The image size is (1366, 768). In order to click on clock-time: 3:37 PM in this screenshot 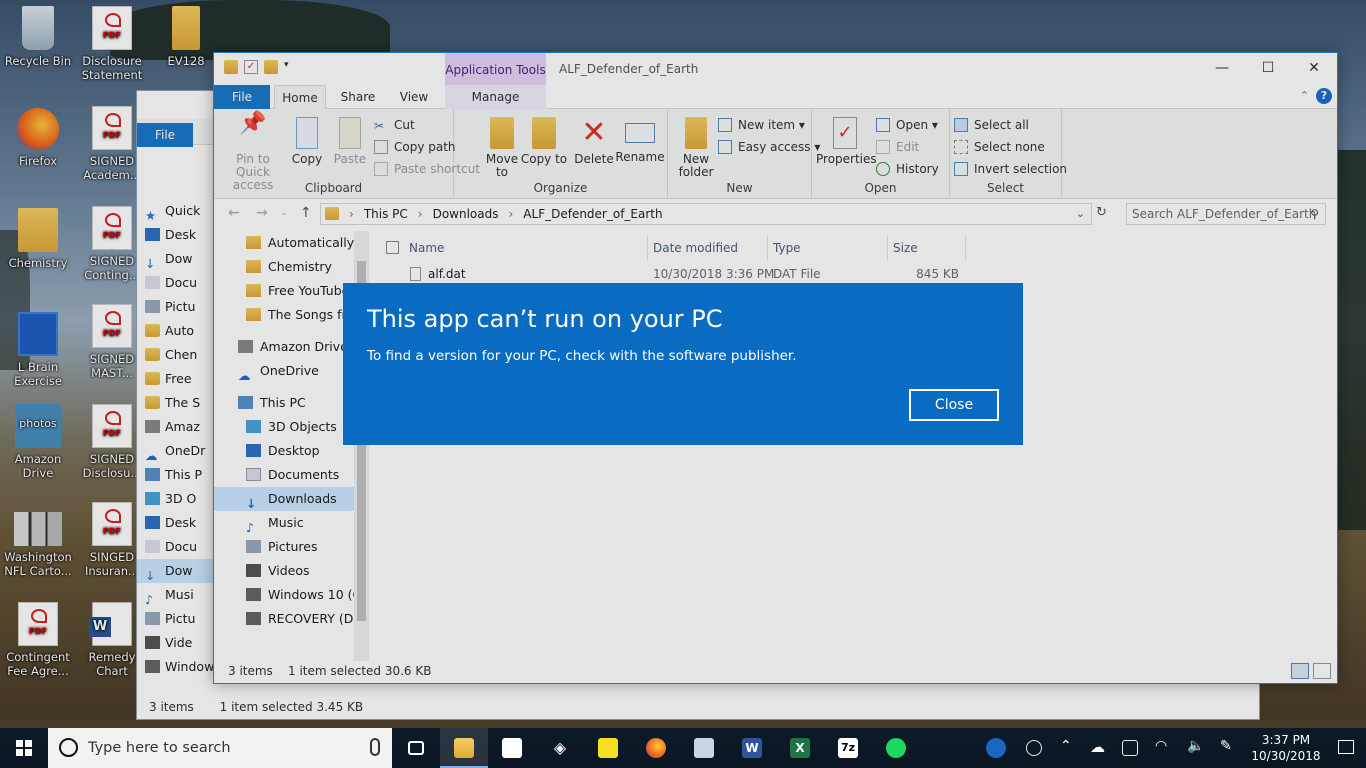, I will do `click(1286, 740)`.